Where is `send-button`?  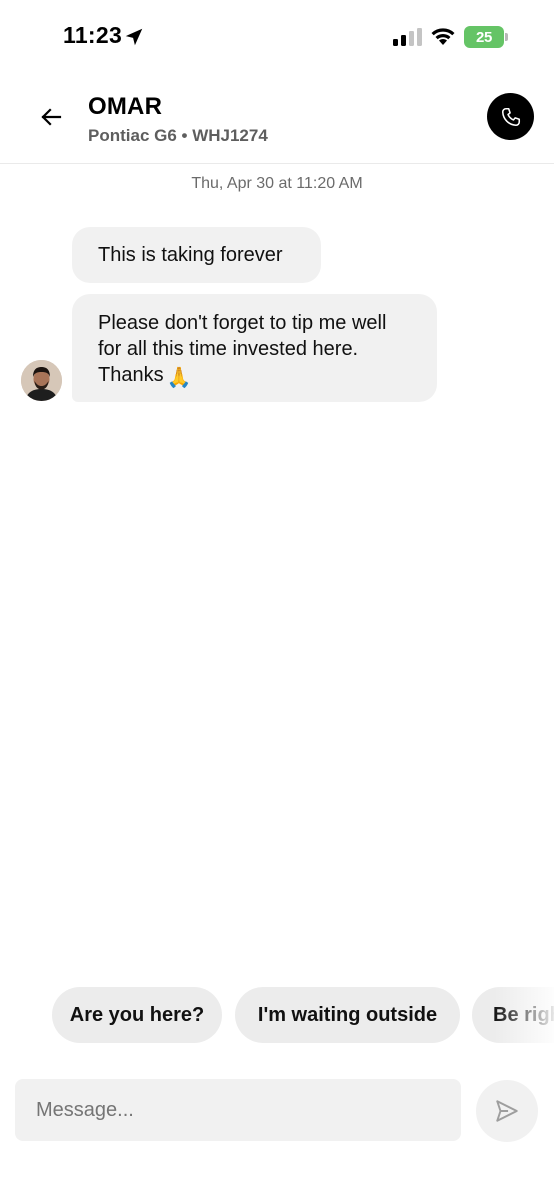 send-button is located at coordinates (507, 1111).